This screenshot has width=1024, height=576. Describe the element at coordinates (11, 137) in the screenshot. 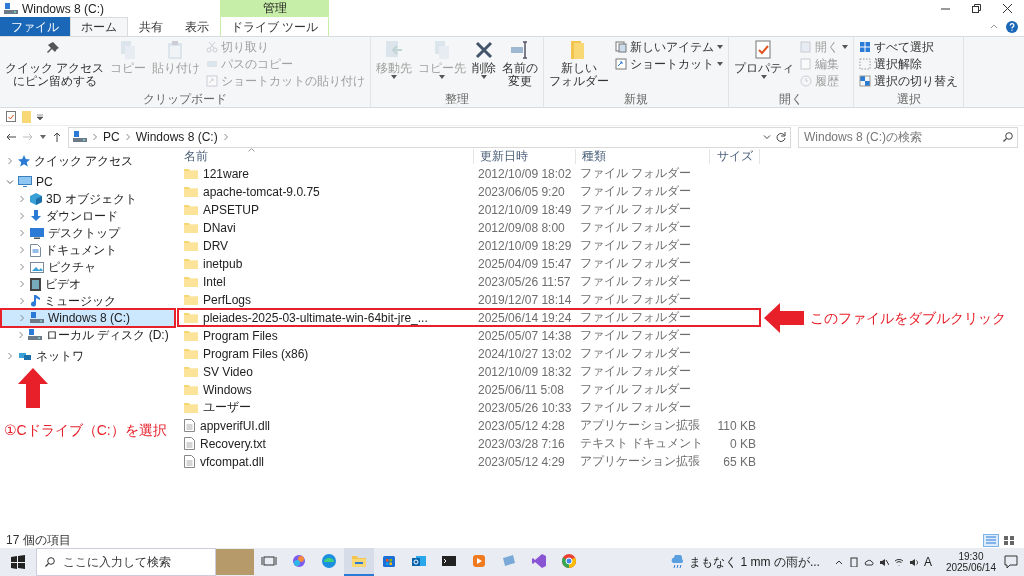

I see `back-arrow-icon` at that location.